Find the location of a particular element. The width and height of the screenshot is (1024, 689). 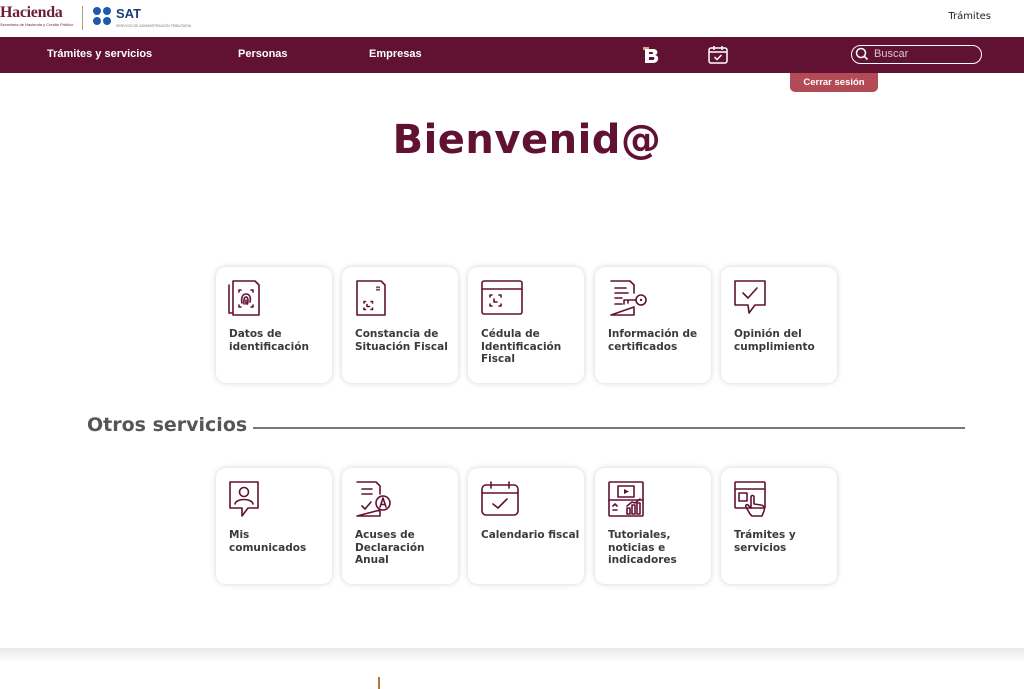

certificate-key-icon is located at coordinates (628, 298).